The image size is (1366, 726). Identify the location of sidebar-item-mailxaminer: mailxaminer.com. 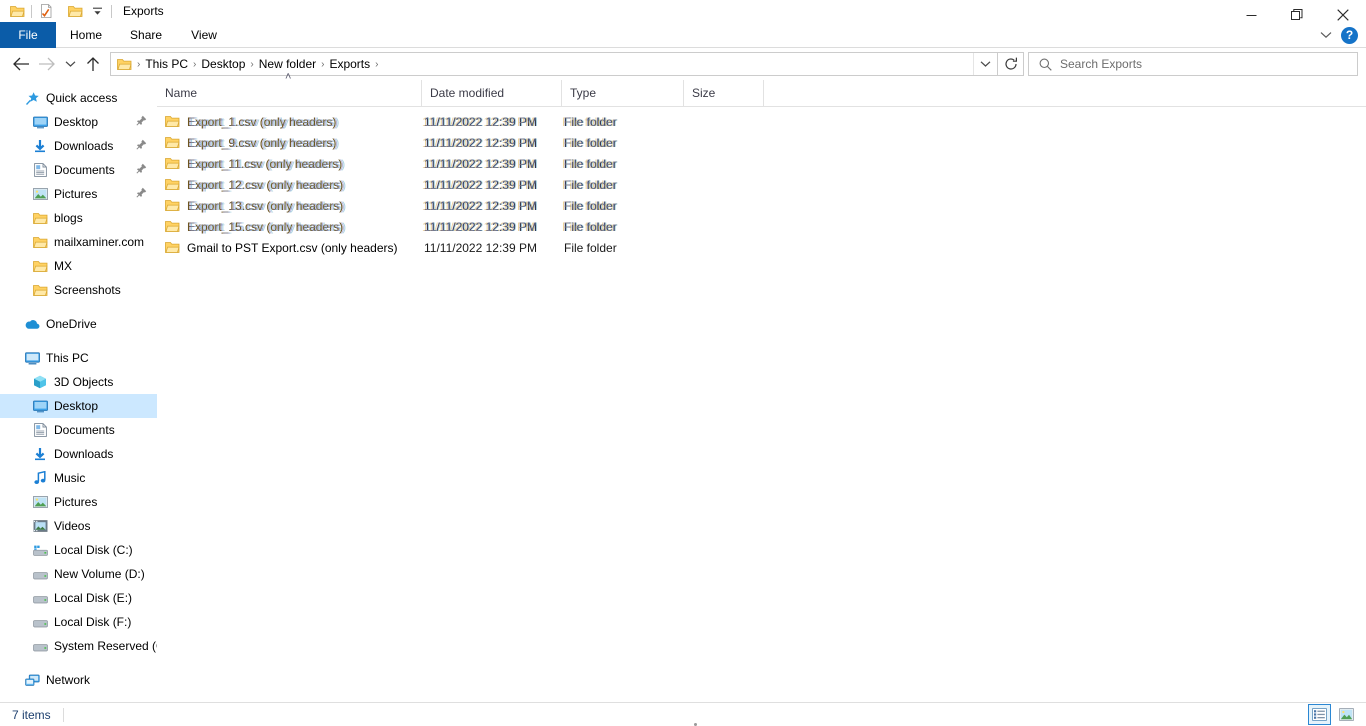
(78, 242).